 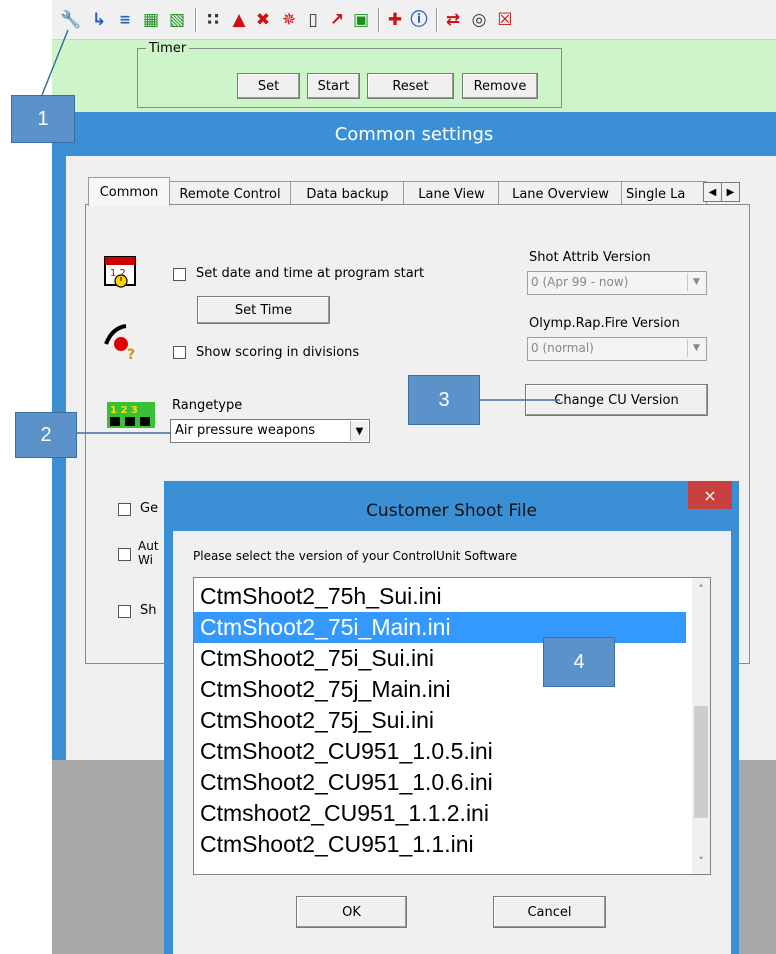 I want to click on chevron-down-icon: ˅, so click(x=701, y=861).